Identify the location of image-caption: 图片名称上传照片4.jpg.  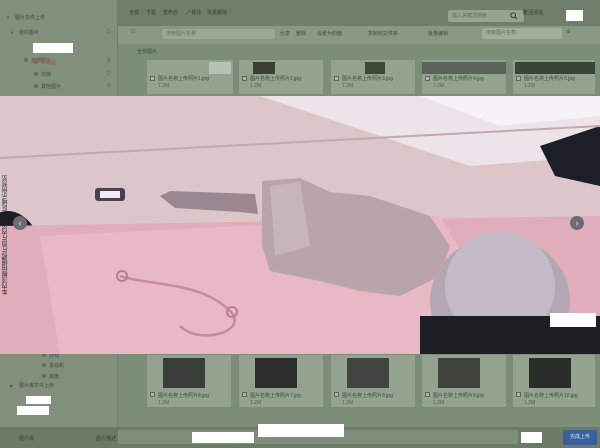
(458, 79).